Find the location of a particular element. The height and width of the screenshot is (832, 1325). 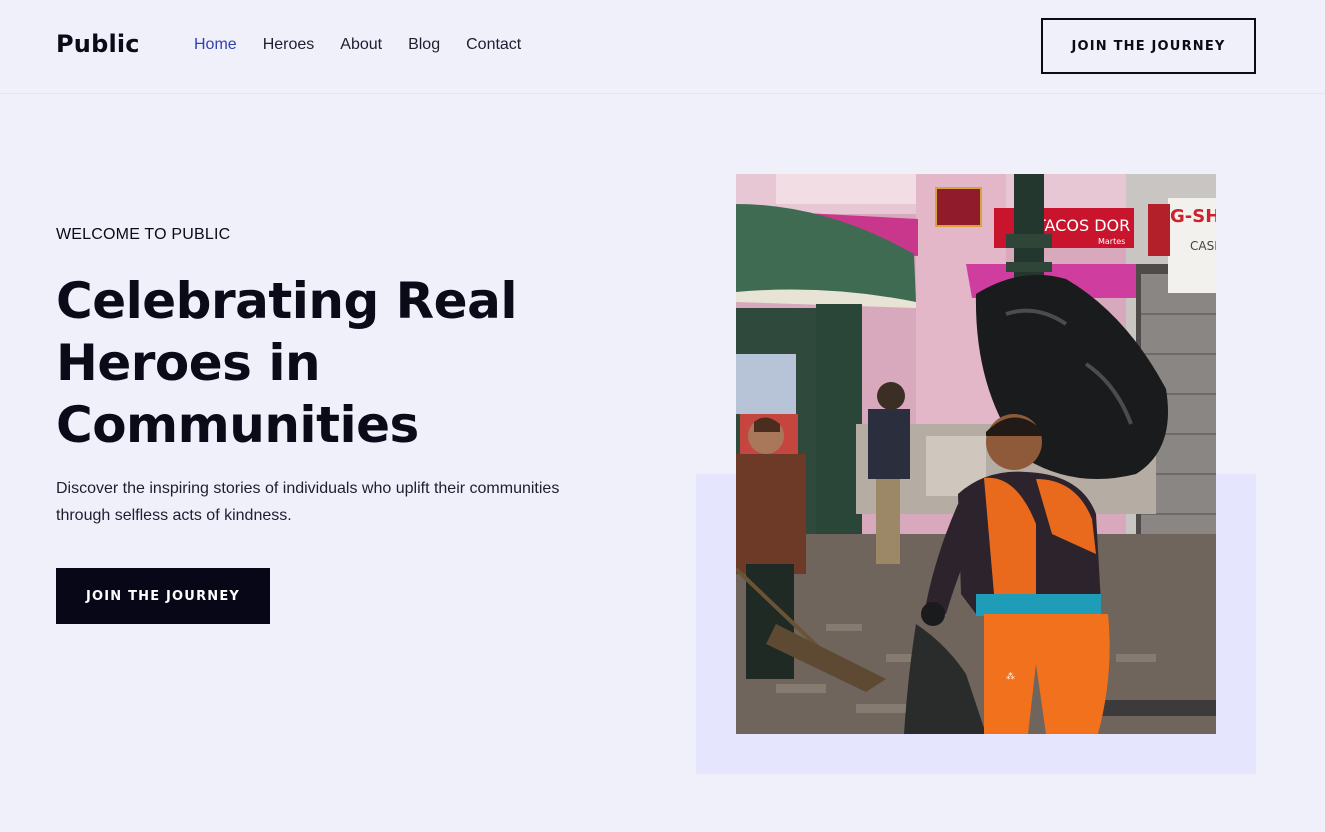

nav-link-about: About is located at coordinates (361, 45).